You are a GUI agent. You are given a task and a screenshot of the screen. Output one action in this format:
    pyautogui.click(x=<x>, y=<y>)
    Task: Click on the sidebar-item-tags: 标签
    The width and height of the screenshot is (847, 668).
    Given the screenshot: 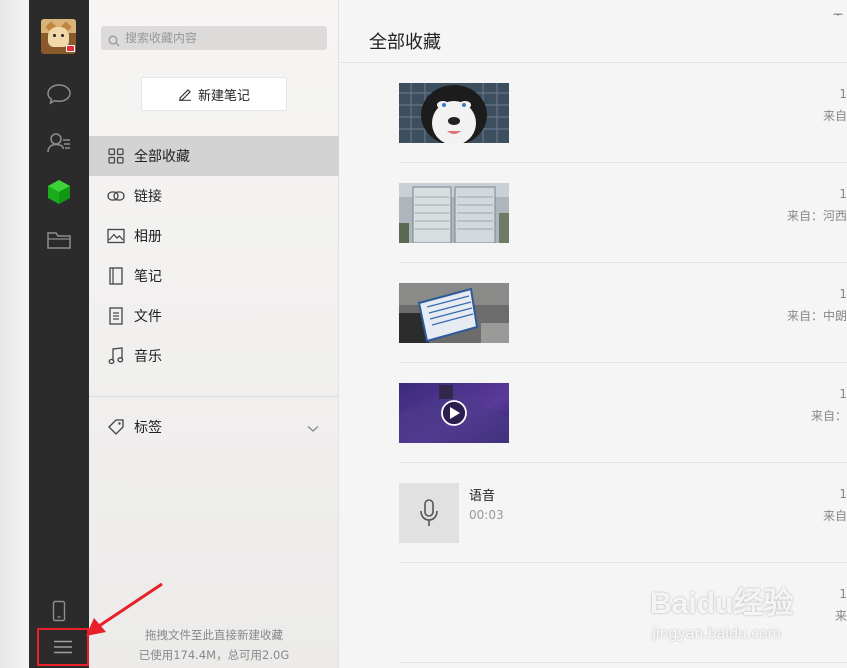 What is the action you would take?
    pyautogui.click(x=214, y=427)
    